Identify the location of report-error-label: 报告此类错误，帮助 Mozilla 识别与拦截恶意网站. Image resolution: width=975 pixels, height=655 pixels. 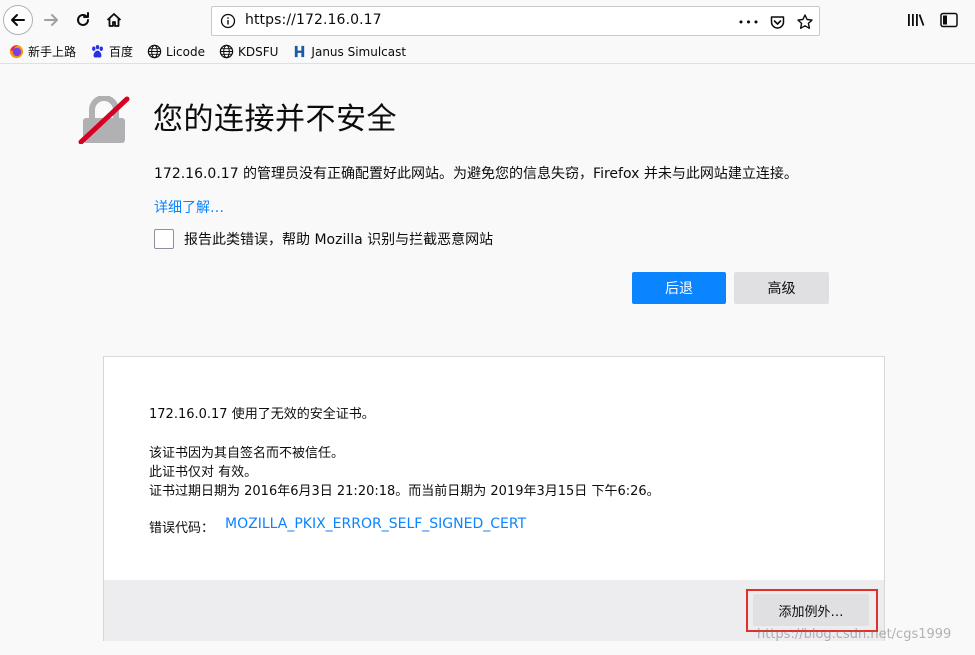
(338, 239).